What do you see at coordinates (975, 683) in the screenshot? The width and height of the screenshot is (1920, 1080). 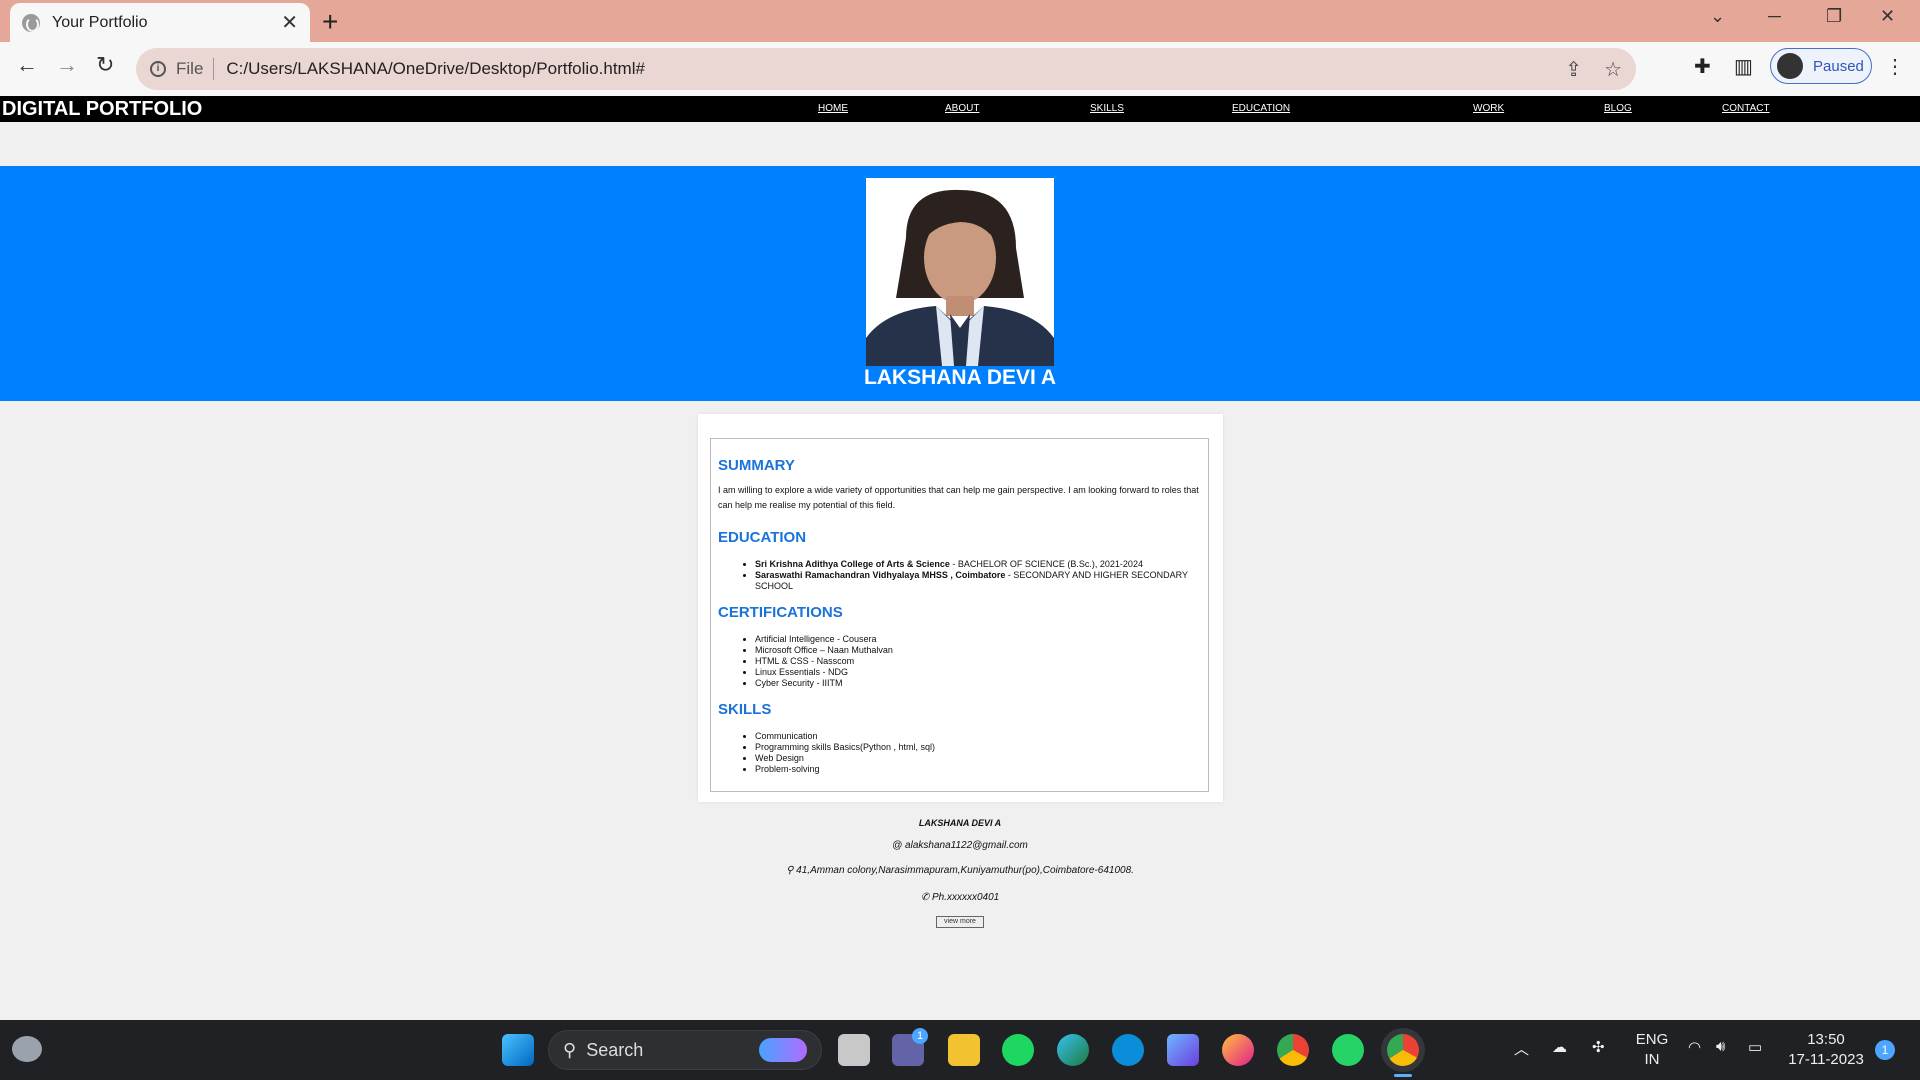 I see `list-item: Cyber Security - IIITM` at bounding box center [975, 683].